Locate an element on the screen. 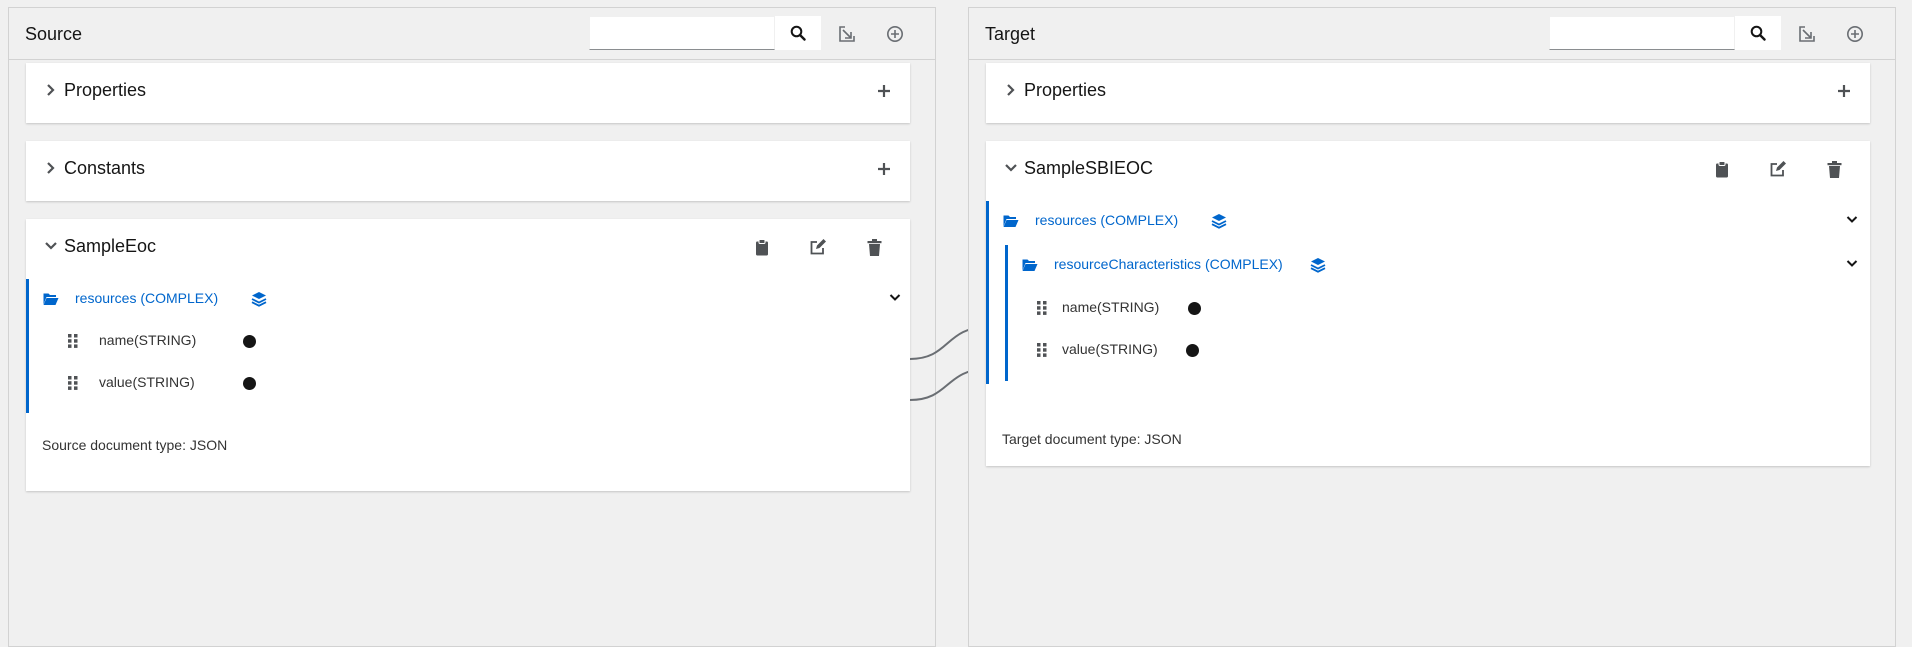 This screenshot has height=647, width=1912. target-properties-toggle: Properties is located at coordinates (1428, 91).